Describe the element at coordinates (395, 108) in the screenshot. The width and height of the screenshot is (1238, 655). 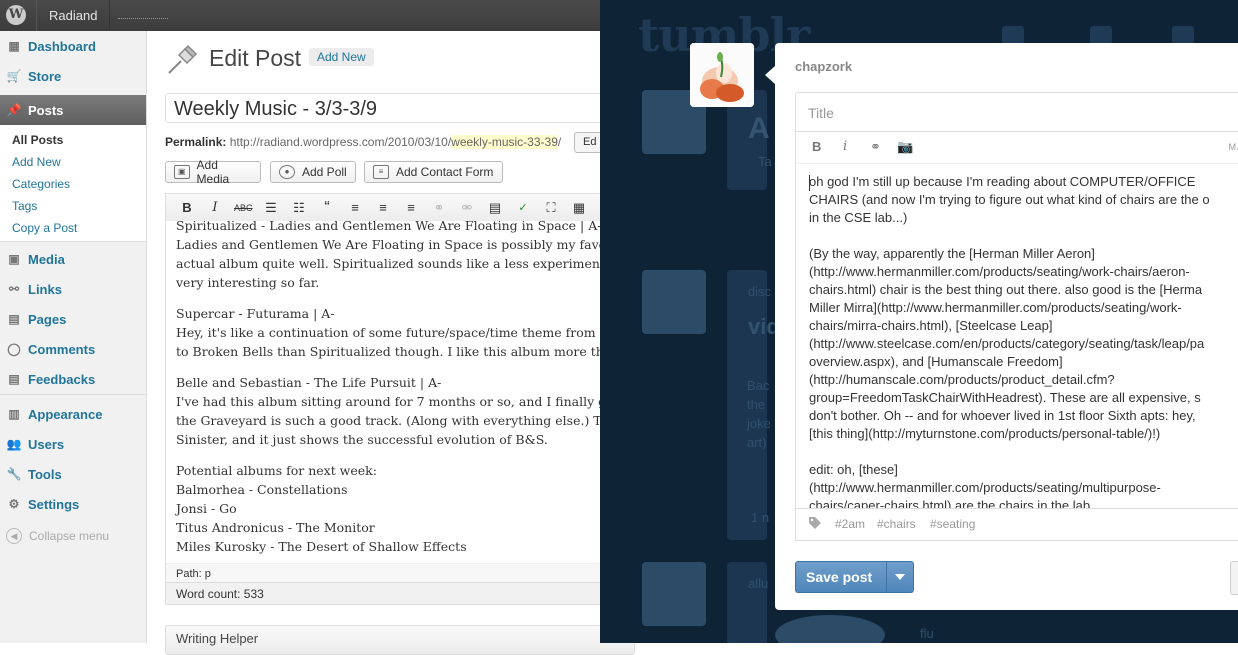
I see `post-title-input: Weekly Music - 3/3-3/9` at that location.